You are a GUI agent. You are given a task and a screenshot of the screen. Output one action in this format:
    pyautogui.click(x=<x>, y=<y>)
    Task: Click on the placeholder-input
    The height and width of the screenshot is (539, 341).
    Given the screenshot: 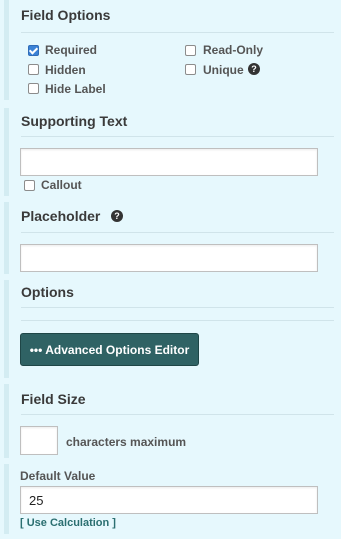 What is the action you would take?
    pyautogui.click(x=169, y=258)
    